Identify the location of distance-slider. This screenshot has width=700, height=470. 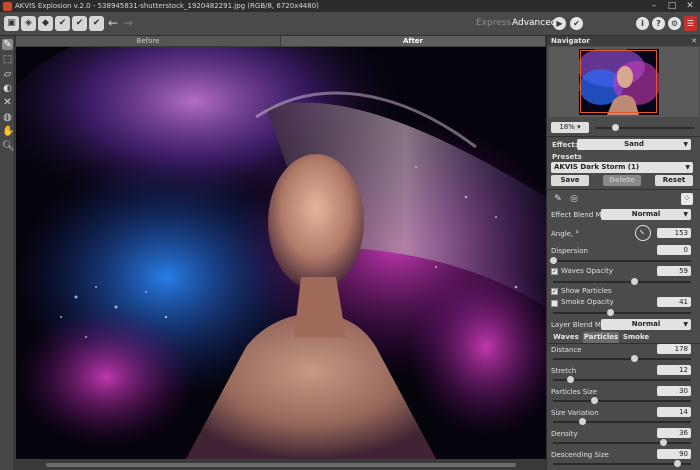
(622, 359).